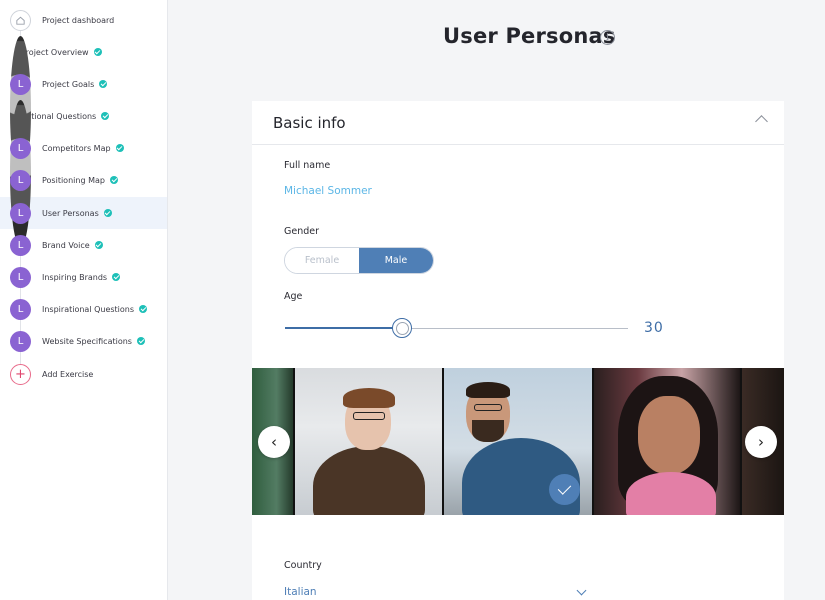 The image size is (825, 600). I want to click on gender-label: Gender, so click(302, 231).